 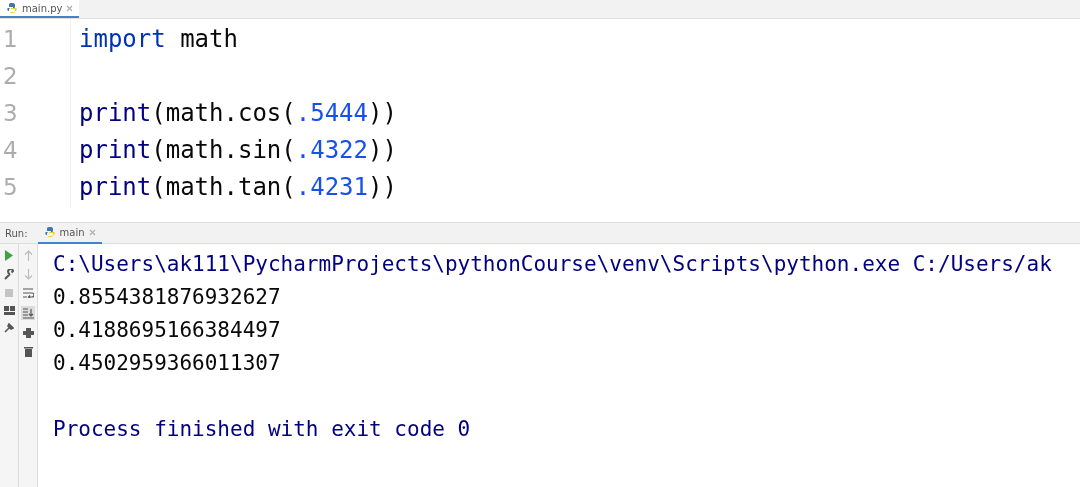 What do you see at coordinates (9, 255) in the screenshot?
I see `run-icon` at bounding box center [9, 255].